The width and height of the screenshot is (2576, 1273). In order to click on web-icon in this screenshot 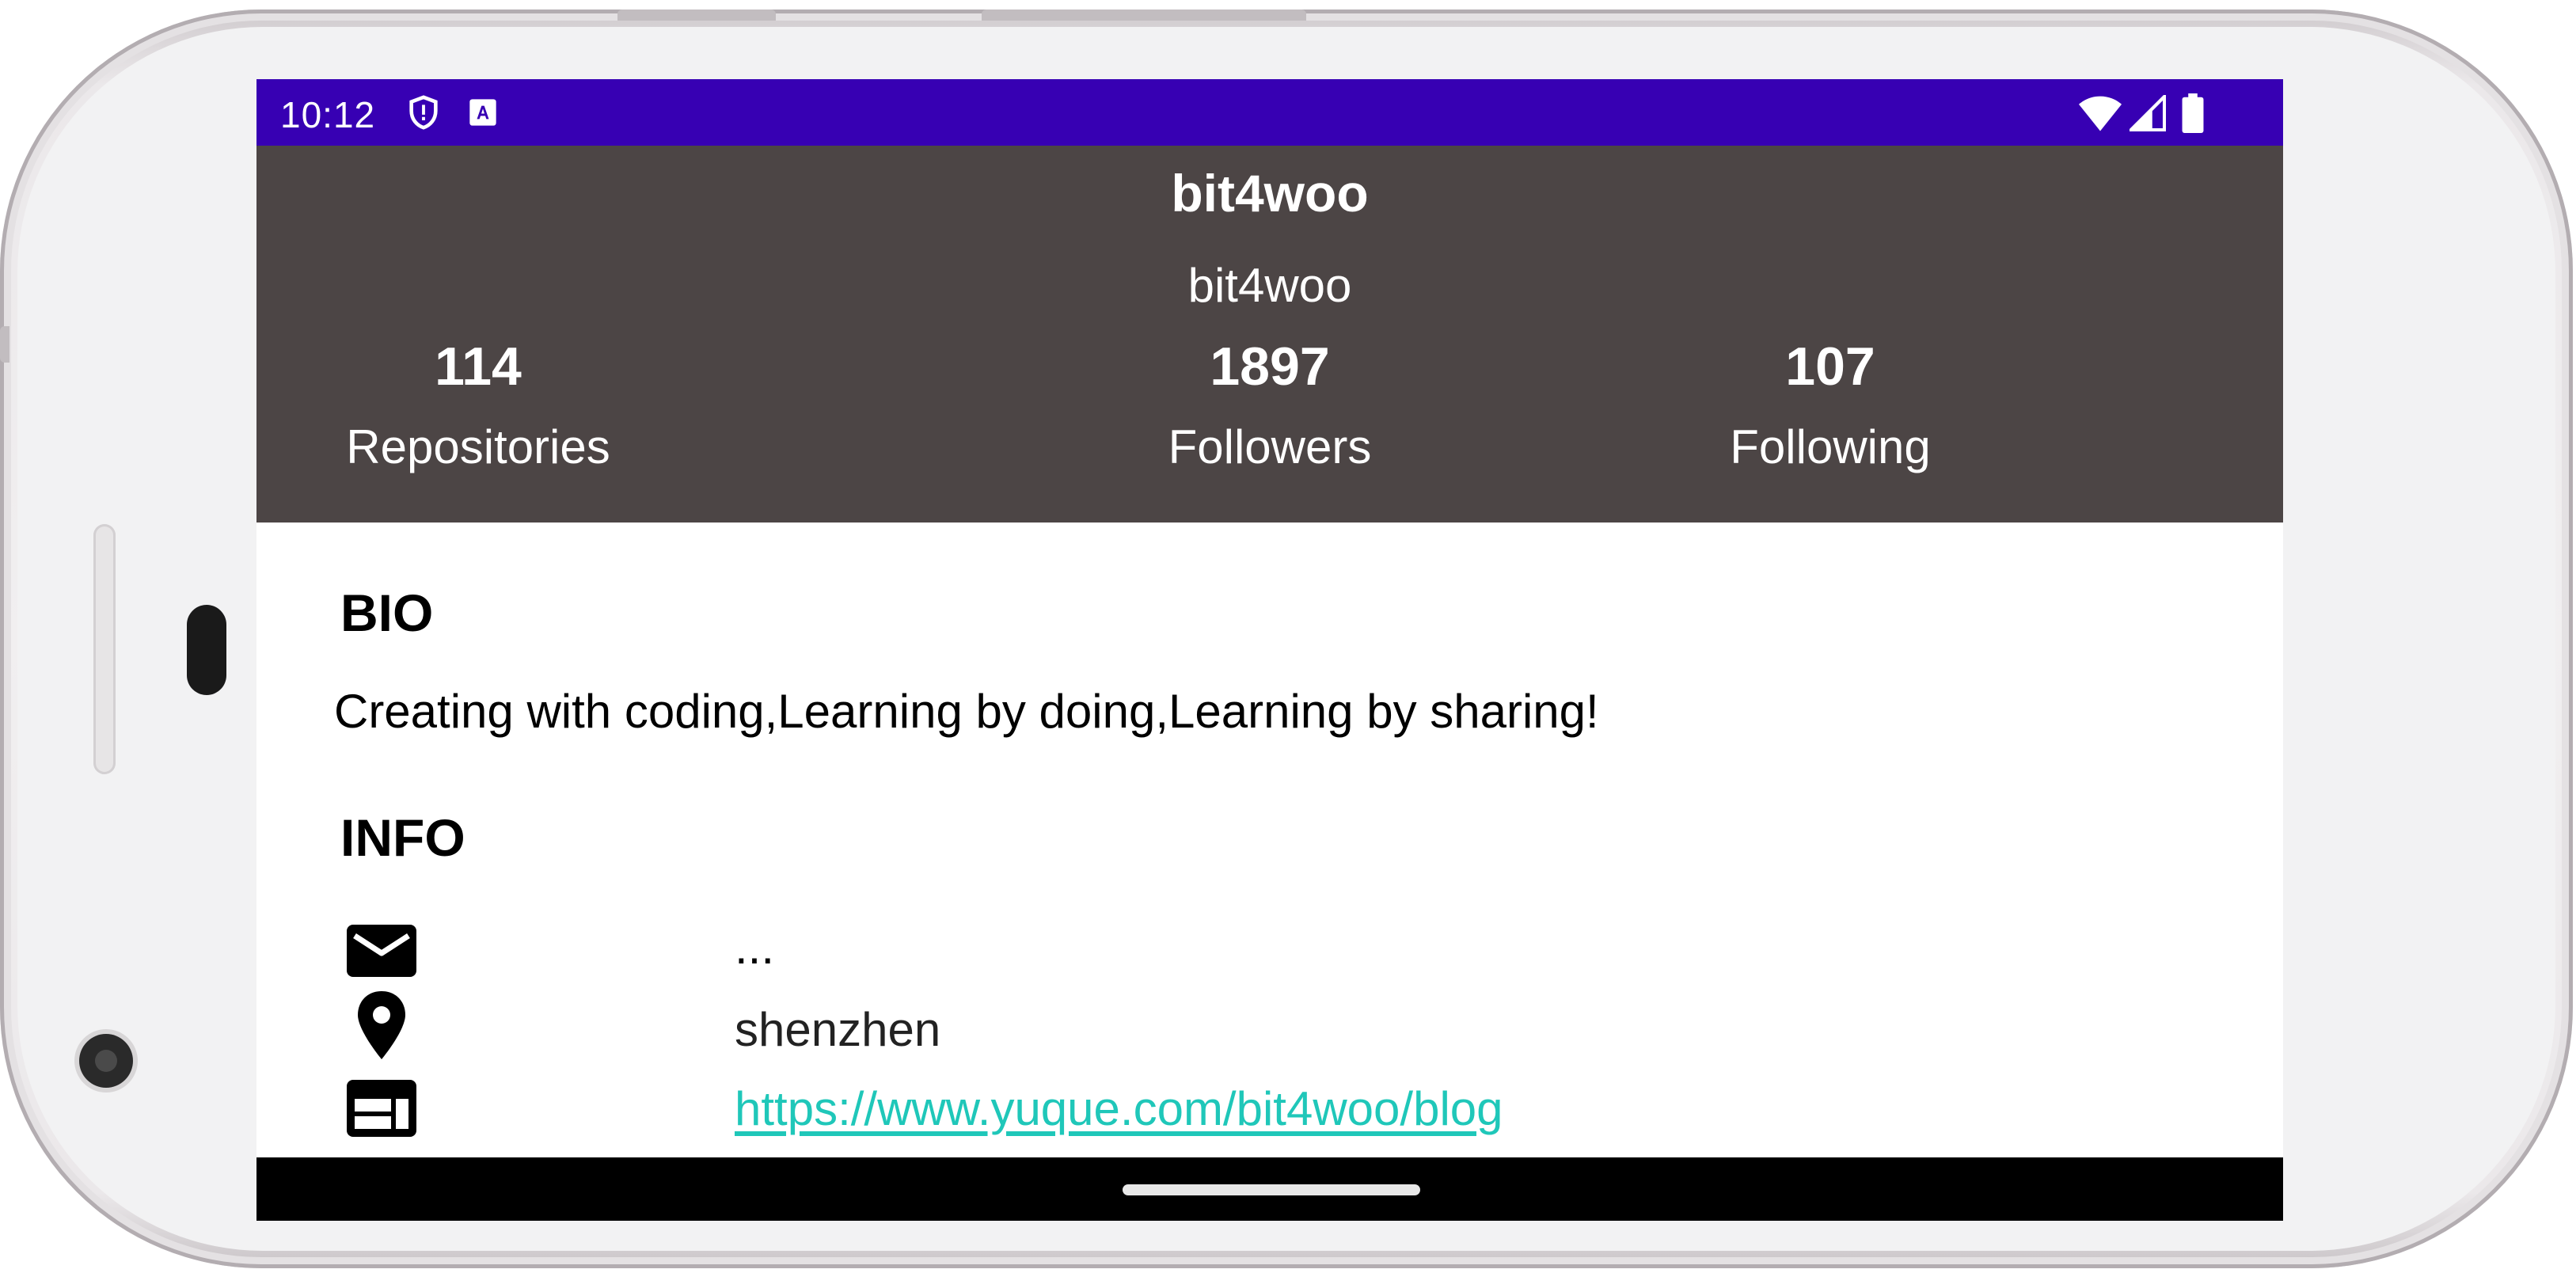, I will do `click(381, 1108)`.